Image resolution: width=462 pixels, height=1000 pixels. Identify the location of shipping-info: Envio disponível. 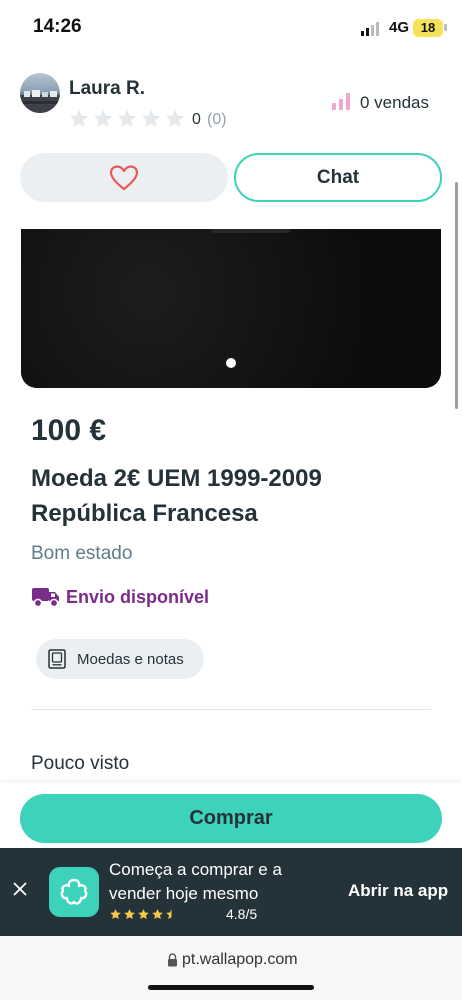
(120, 597).